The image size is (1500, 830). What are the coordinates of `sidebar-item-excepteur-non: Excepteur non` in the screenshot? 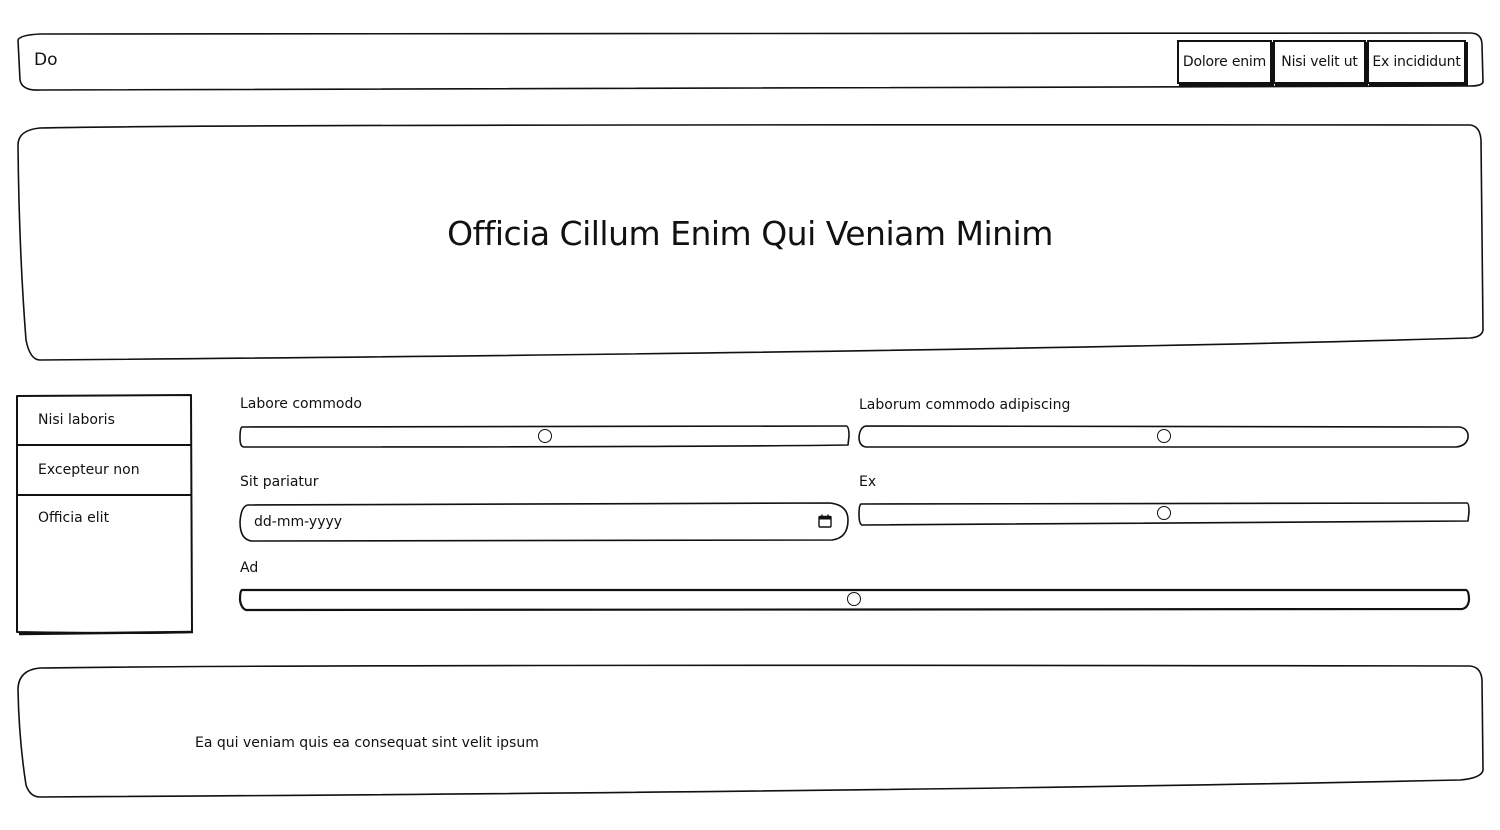 It's located at (105, 471).